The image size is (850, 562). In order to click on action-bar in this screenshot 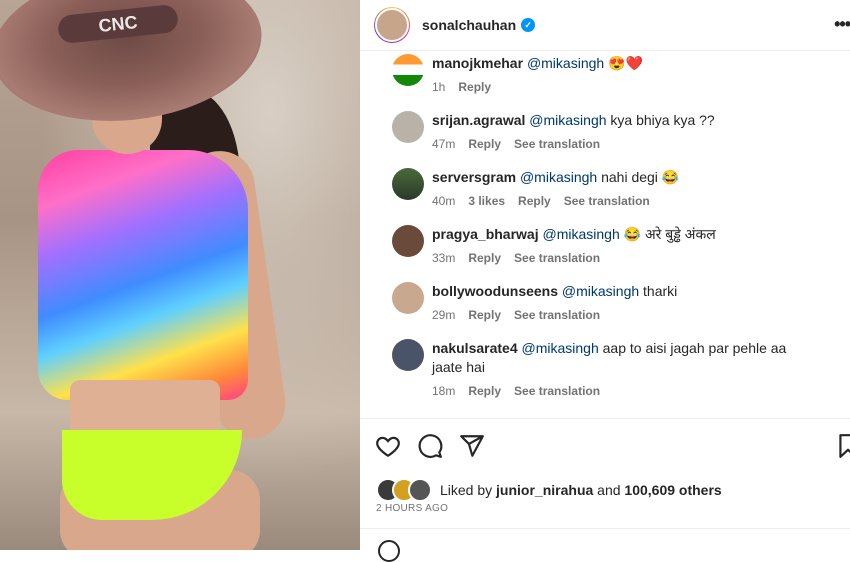, I will do `click(605, 447)`.